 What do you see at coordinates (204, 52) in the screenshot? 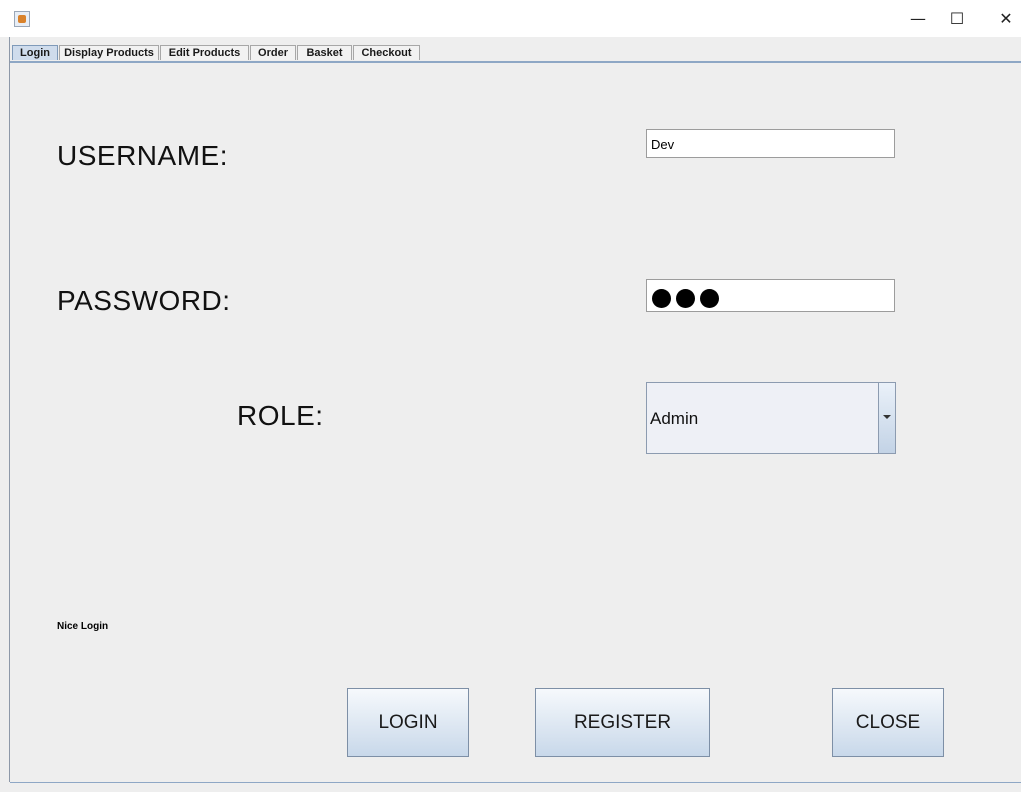
I see `tab-edit-products: Edit Products` at bounding box center [204, 52].